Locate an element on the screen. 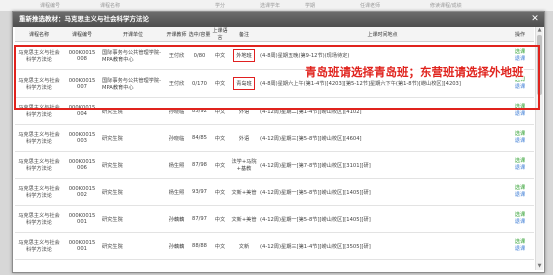  column-header: 备注 is located at coordinates (244, 34).